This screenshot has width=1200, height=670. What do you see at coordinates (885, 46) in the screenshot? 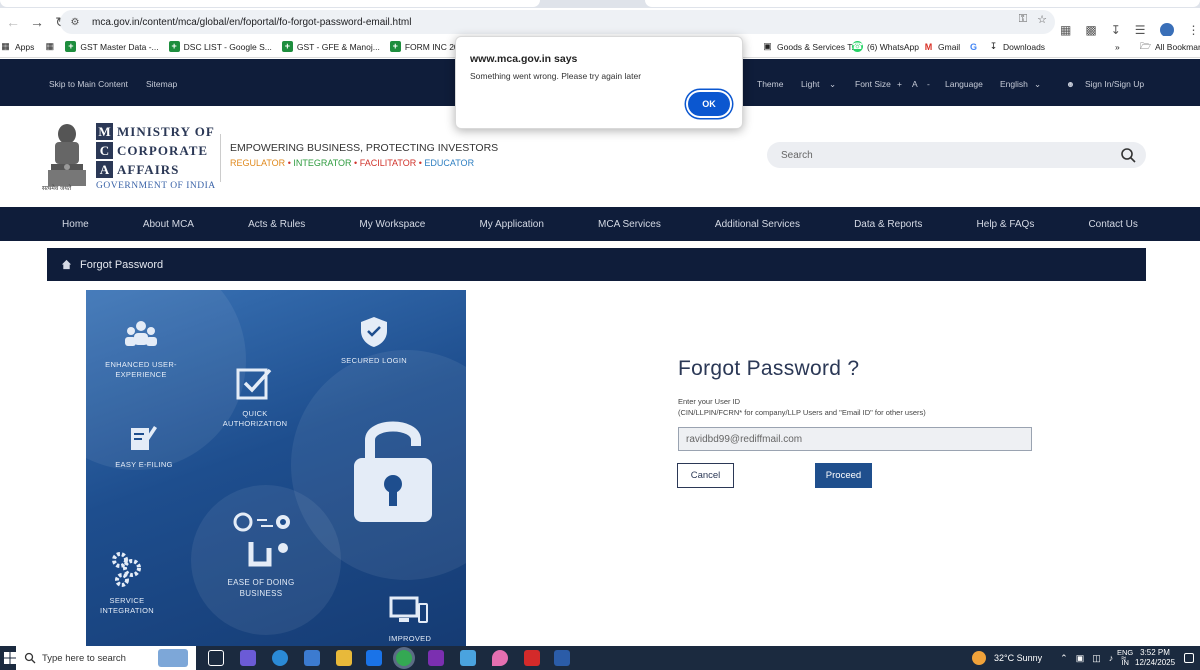
I see `bookmark-item: ☎ (6) WhatsApp` at bounding box center [885, 46].